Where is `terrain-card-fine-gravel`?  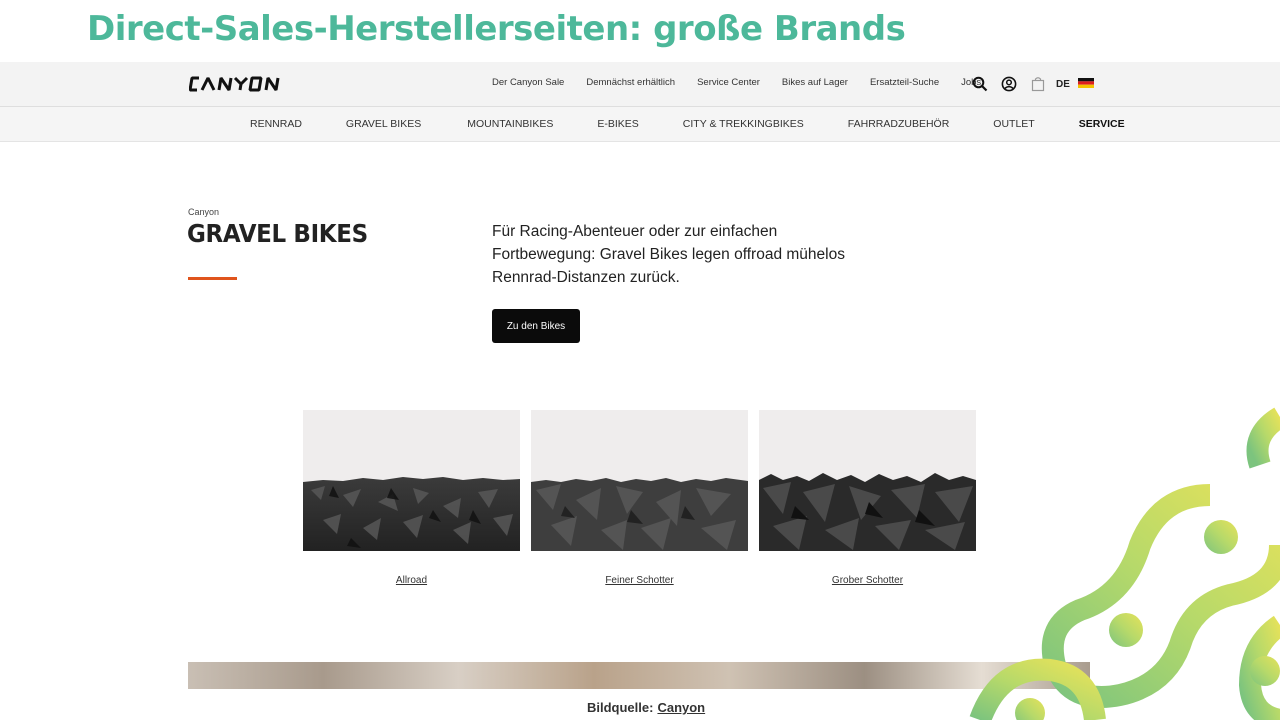
terrain-card-fine-gravel is located at coordinates (639, 480).